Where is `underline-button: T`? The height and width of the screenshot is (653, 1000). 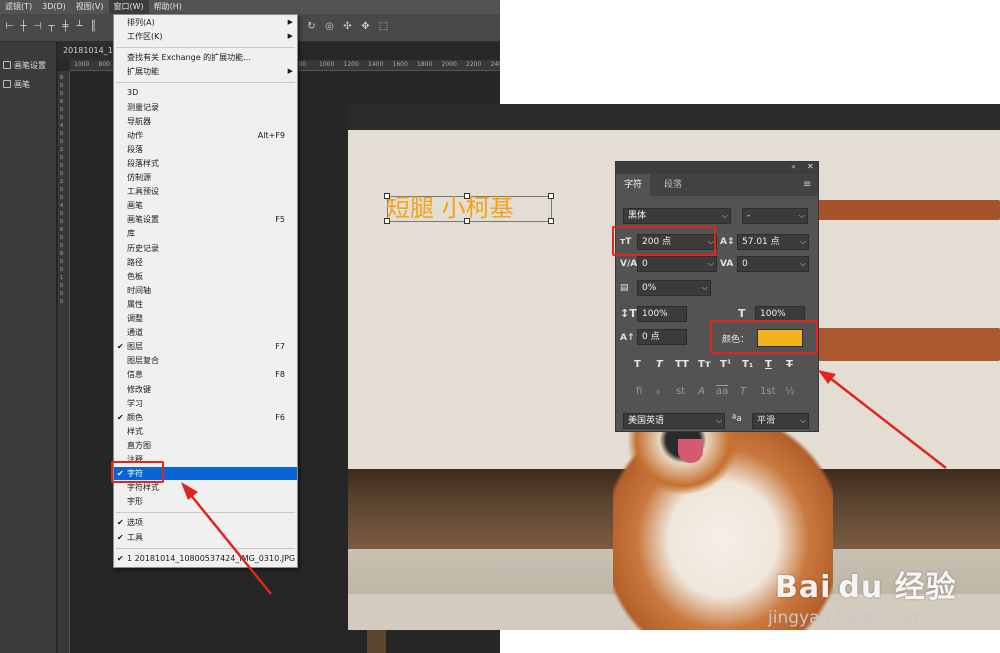 underline-button: T is located at coordinates (768, 365).